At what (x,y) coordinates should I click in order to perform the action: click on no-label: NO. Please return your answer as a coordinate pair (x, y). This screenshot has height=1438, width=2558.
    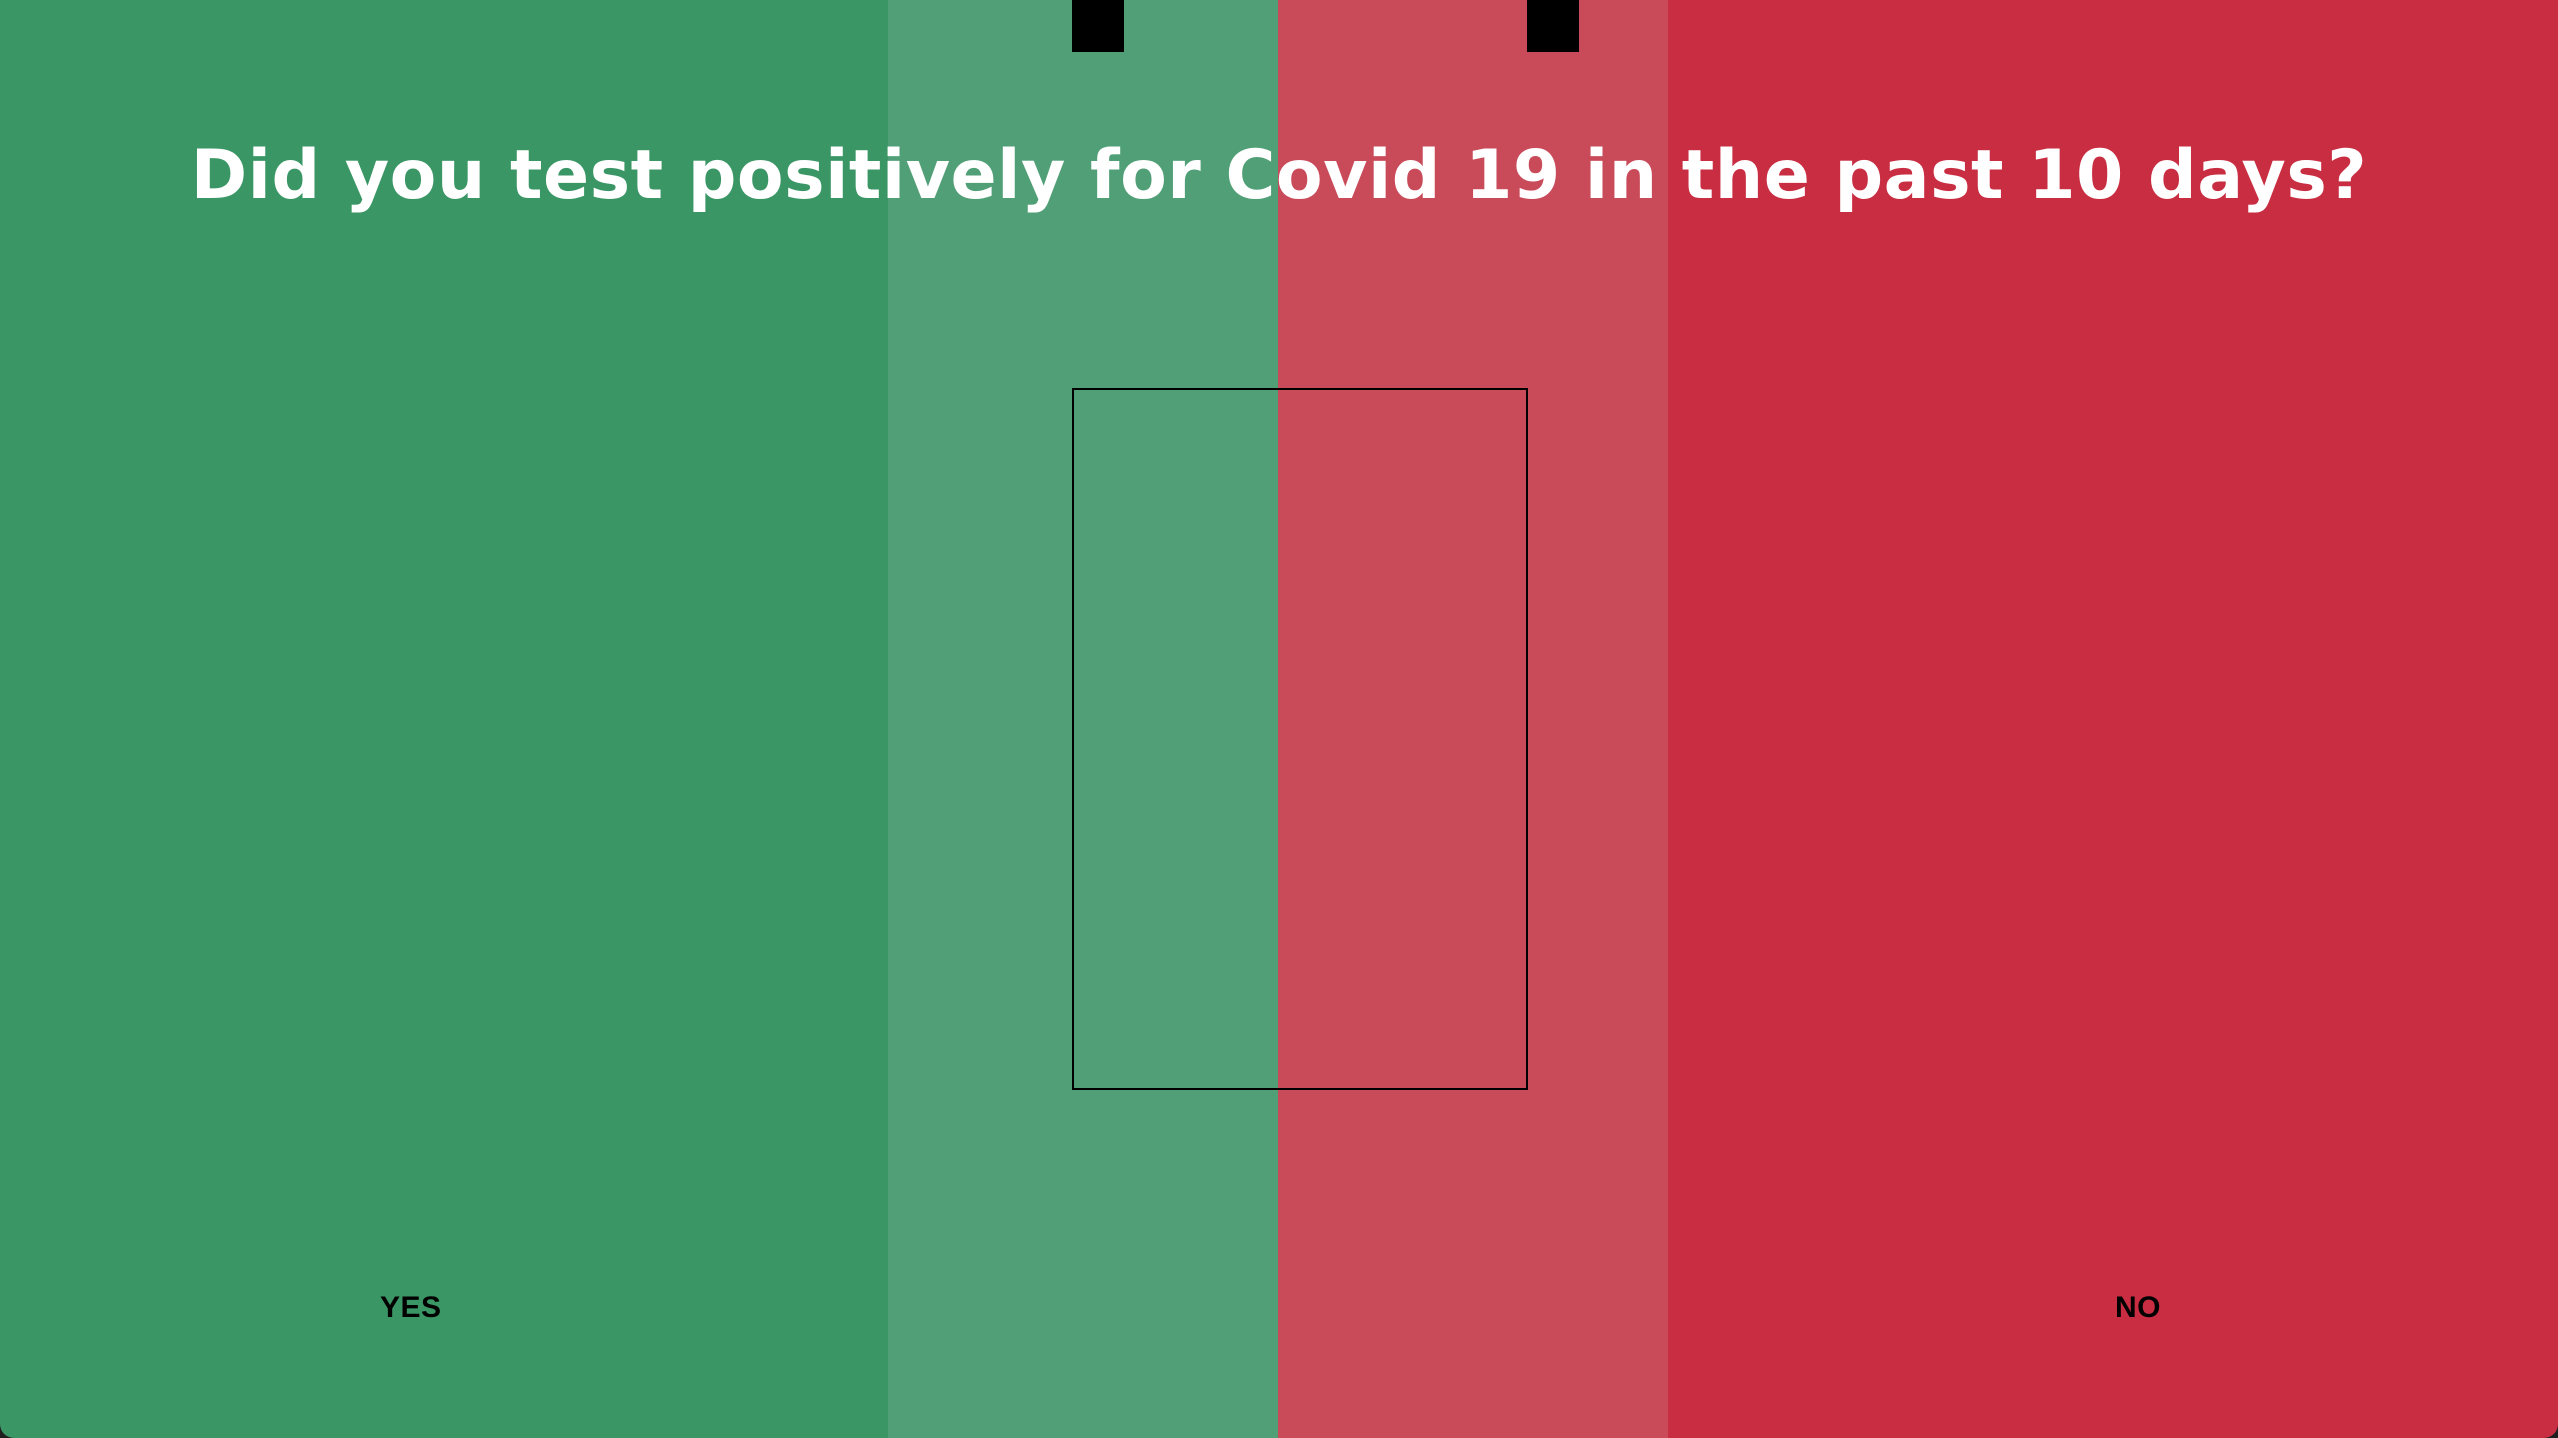
    Looking at the image, I should click on (2138, 1308).